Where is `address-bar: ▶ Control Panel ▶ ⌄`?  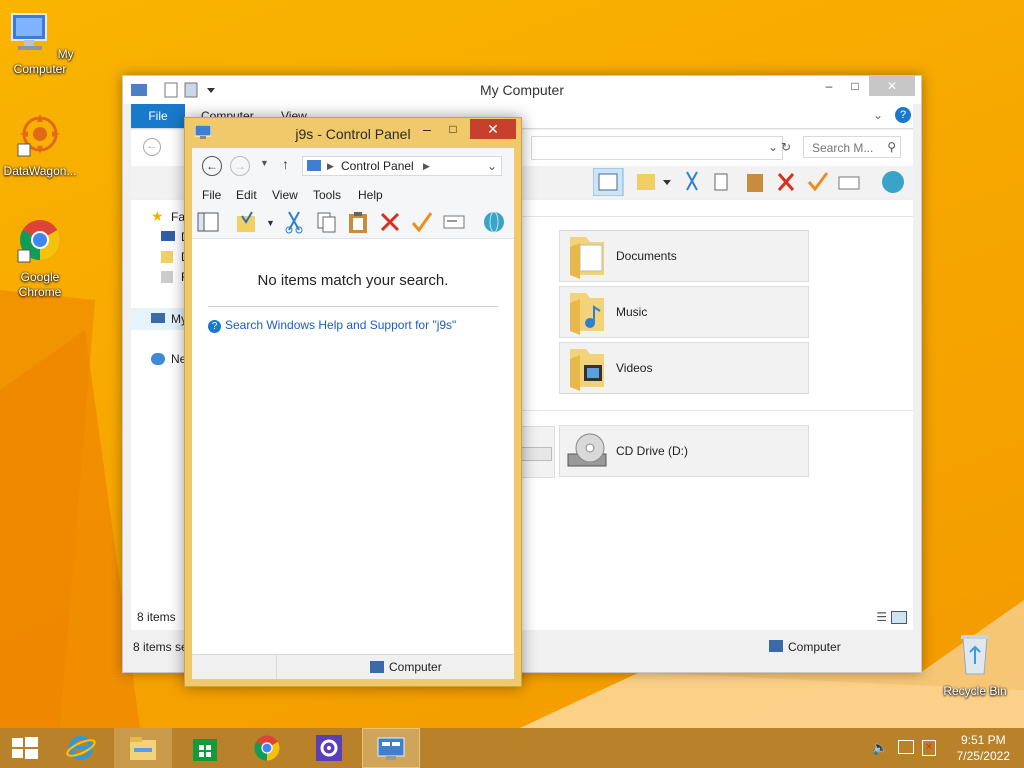 address-bar: ▶ Control Panel ▶ ⌄ is located at coordinates (402, 166).